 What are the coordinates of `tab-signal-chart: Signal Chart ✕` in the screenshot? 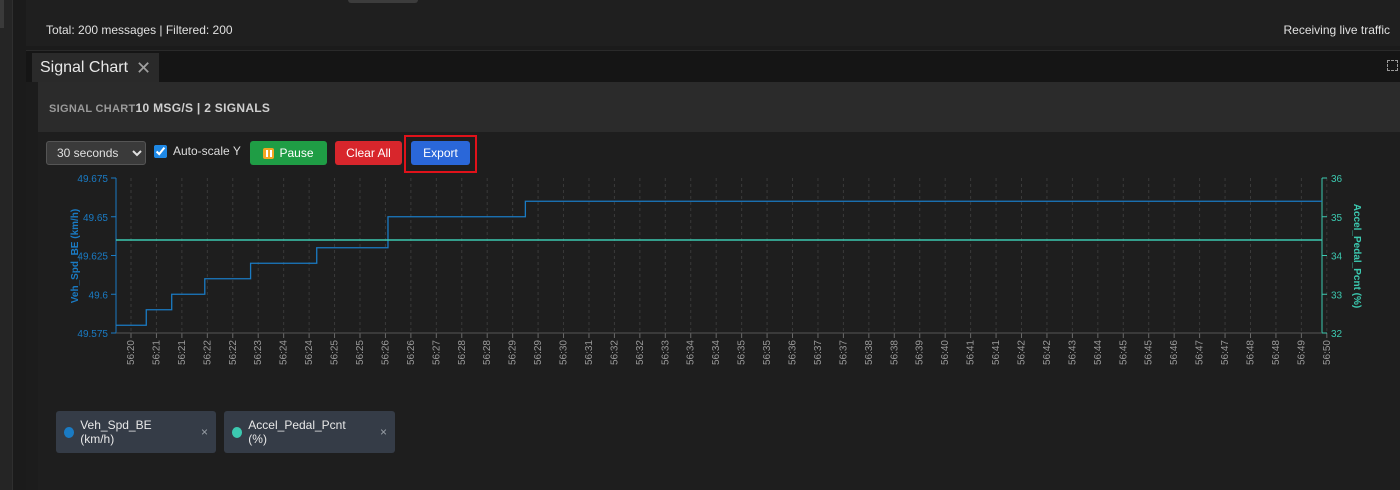 It's located at (96, 68).